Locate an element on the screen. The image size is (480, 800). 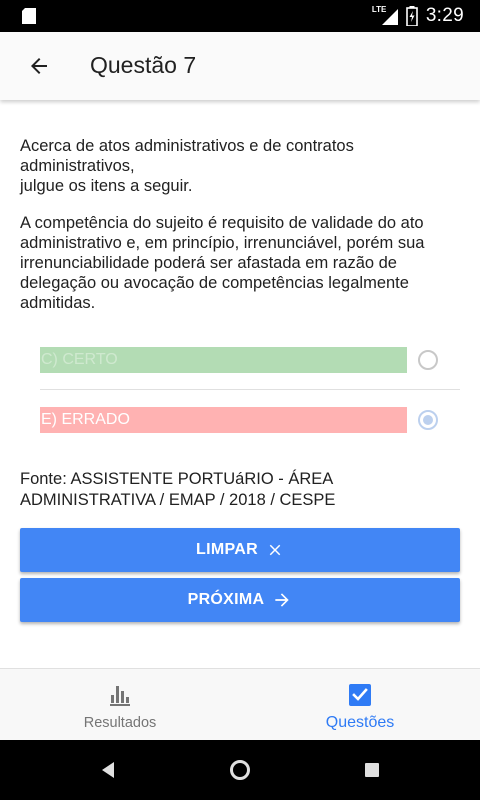
option-errado: E) ERRADO is located at coordinates (240, 420).